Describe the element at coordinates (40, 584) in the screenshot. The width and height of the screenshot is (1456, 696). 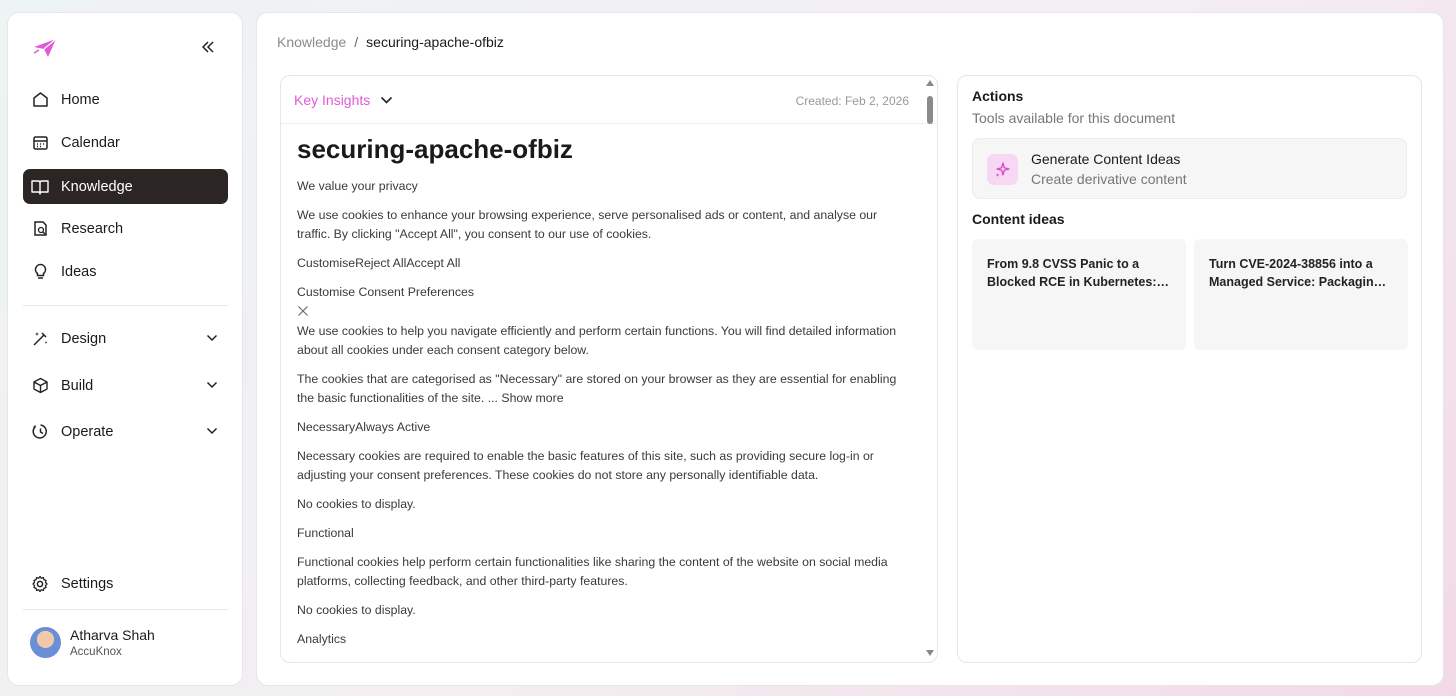
I see `gear-icon` at that location.